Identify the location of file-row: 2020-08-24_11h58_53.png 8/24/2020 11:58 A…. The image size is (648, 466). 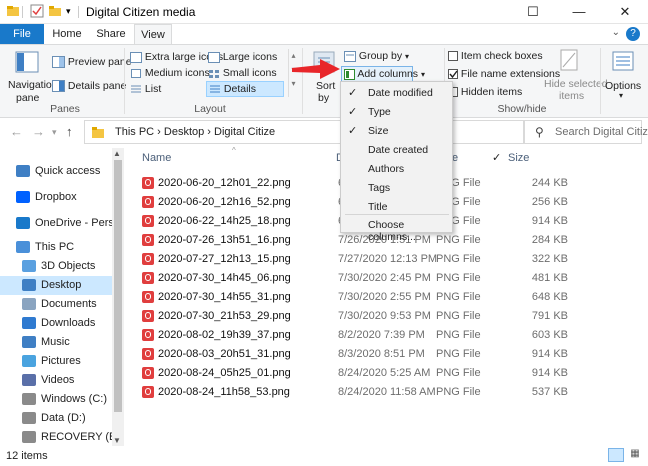
(390, 392).